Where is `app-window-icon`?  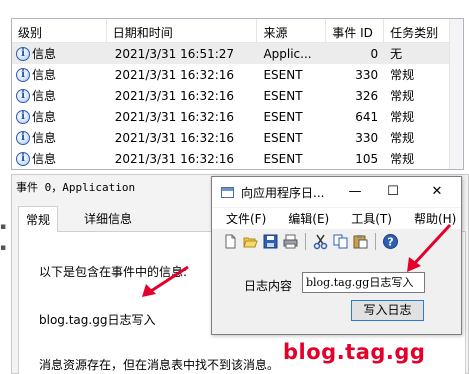 app-window-icon is located at coordinates (227, 192).